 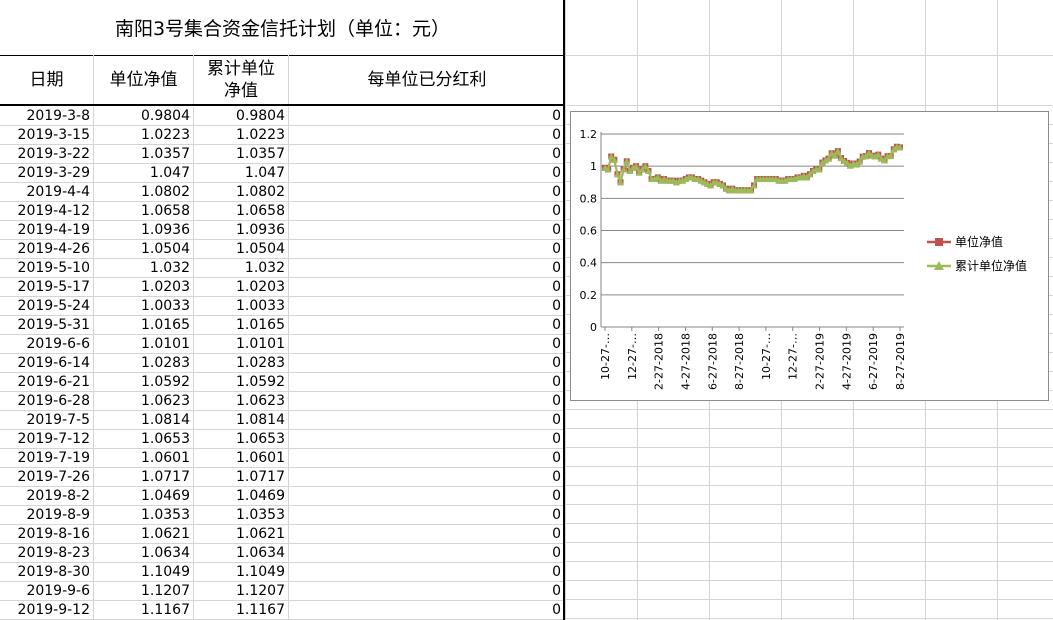 What do you see at coordinates (241, 173) in the screenshot?
I see `cell-cumulative-nav: 1.047` at bounding box center [241, 173].